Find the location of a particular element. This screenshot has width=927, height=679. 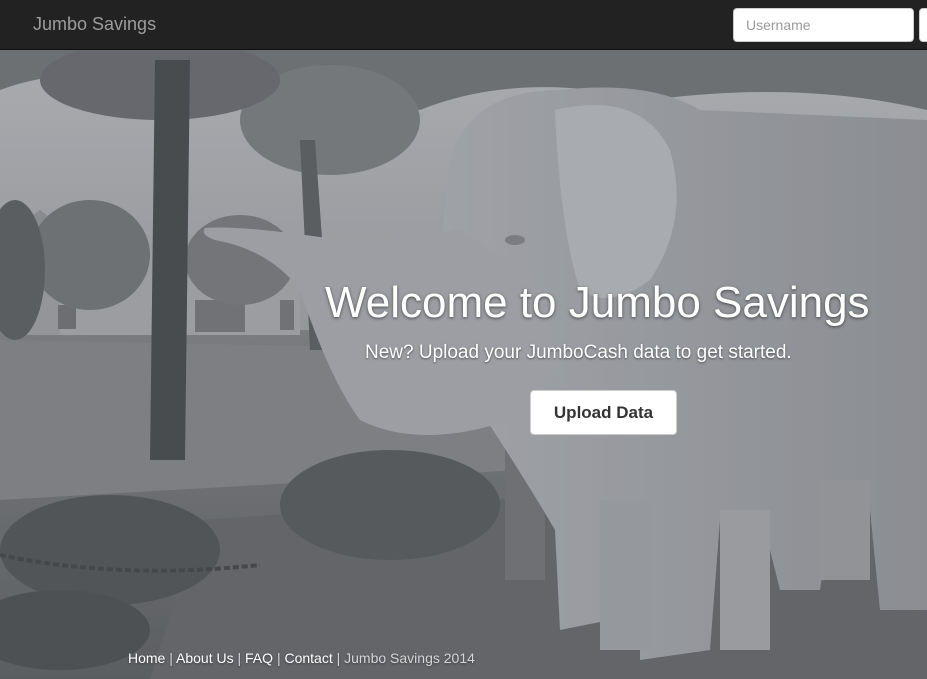

password-input is located at coordinates (923, 25).